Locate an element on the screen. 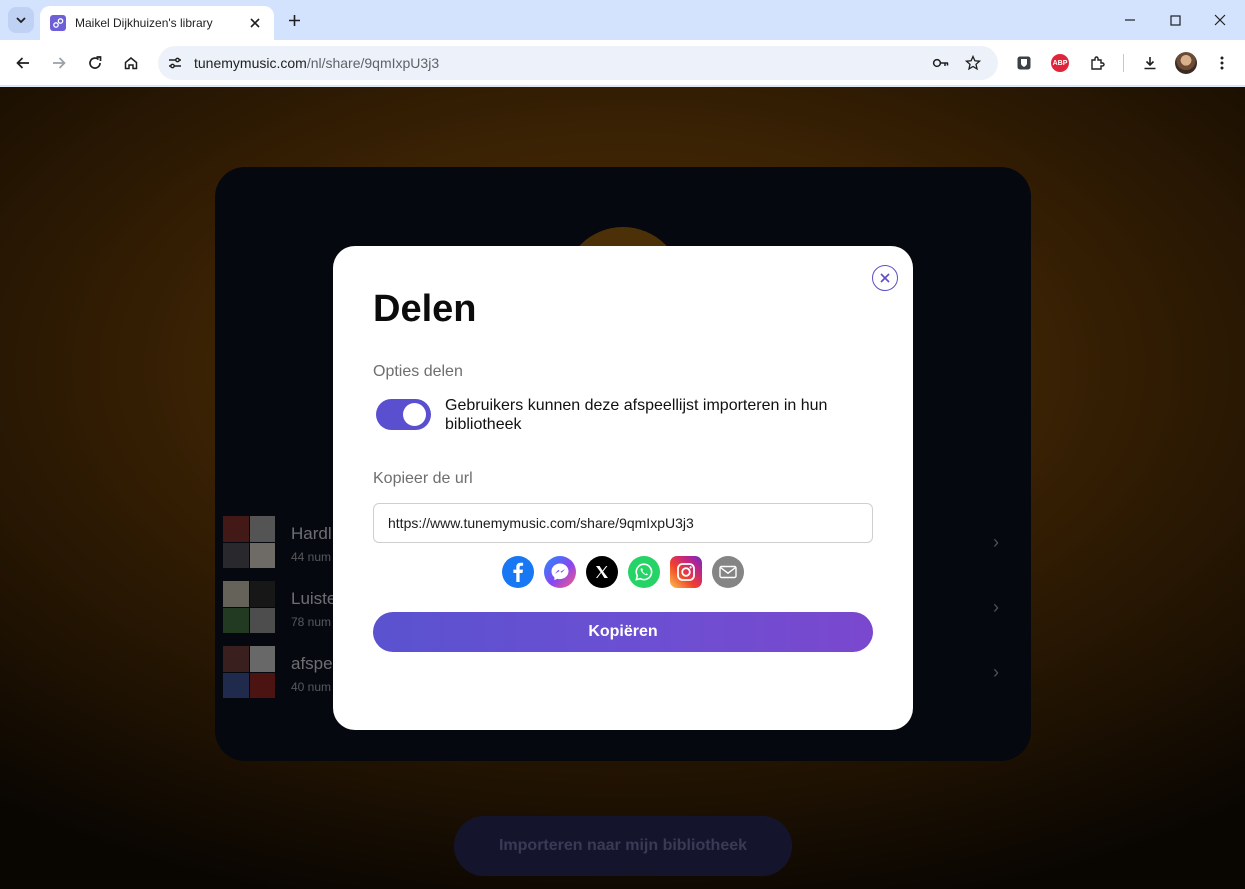 This screenshot has width=1245, height=889. bitwarden-extension-icon is located at coordinates (1024, 63).